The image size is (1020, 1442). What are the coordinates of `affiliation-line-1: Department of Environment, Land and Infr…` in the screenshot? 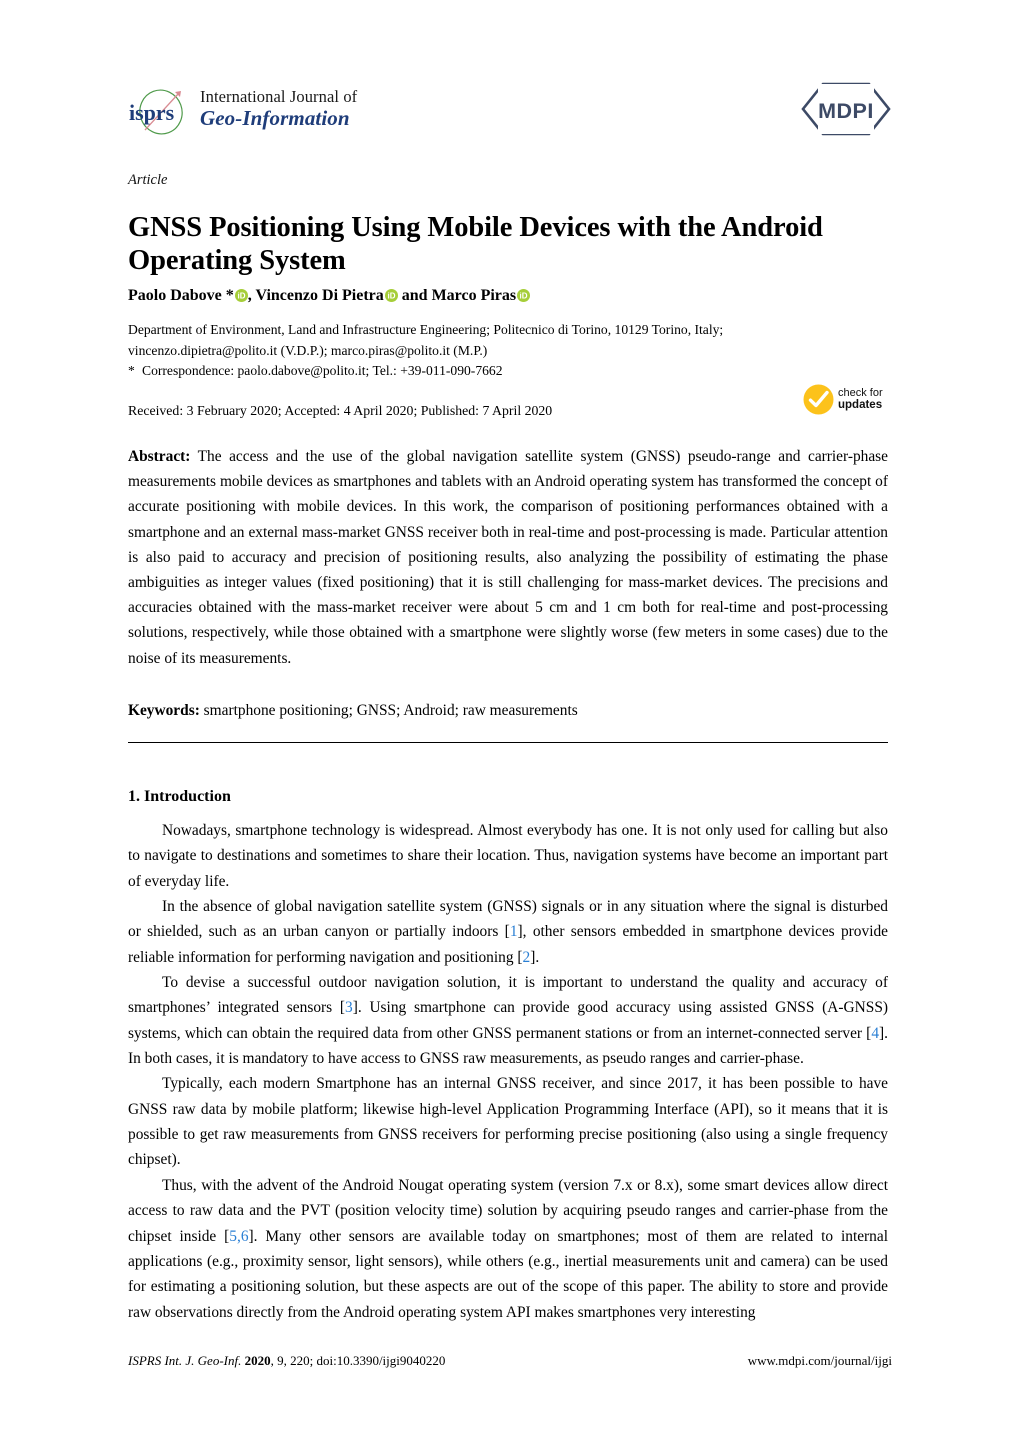 It's located at (426, 329).